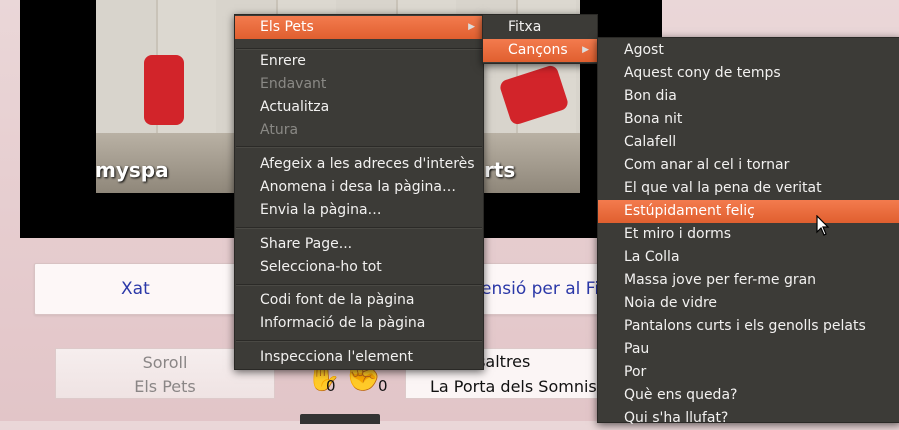 The width and height of the screenshot is (899, 430). Describe the element at coordinates (337, 300) in the screenshot. I see `menu-item-label: Codi font de la pàgina` at that location.